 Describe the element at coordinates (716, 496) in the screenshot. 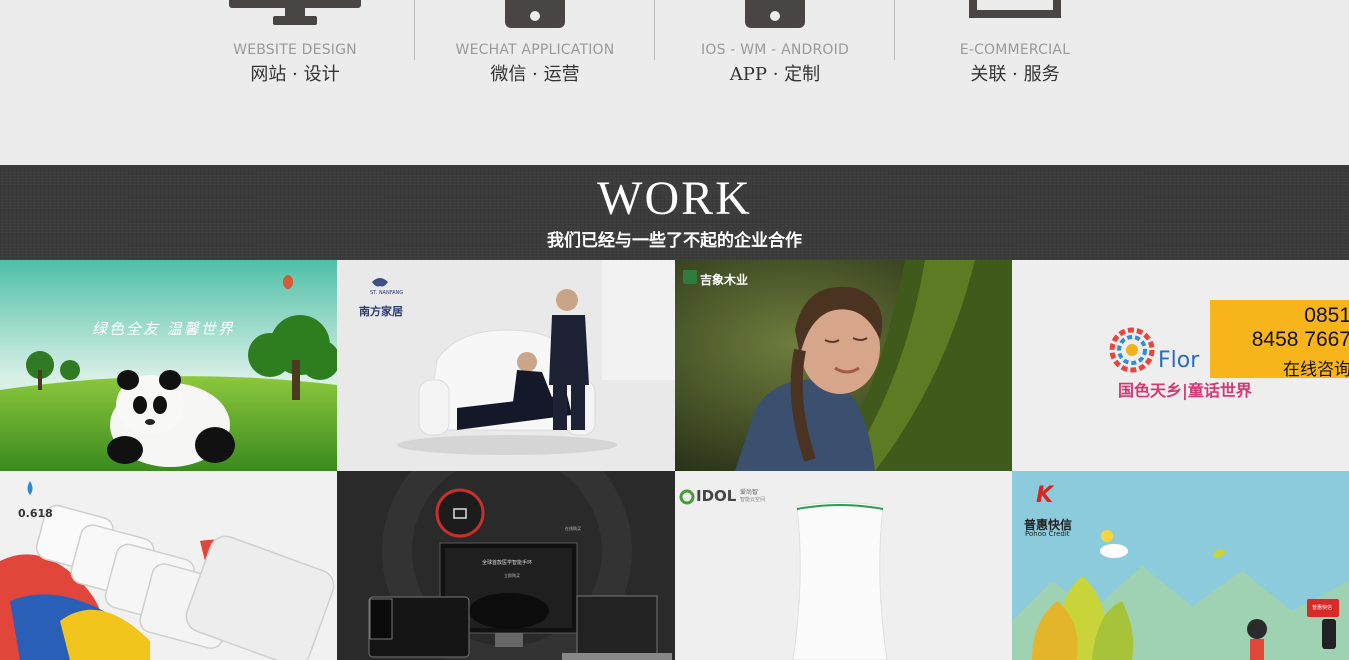

I see `tile-brand: IDOL` at that location.